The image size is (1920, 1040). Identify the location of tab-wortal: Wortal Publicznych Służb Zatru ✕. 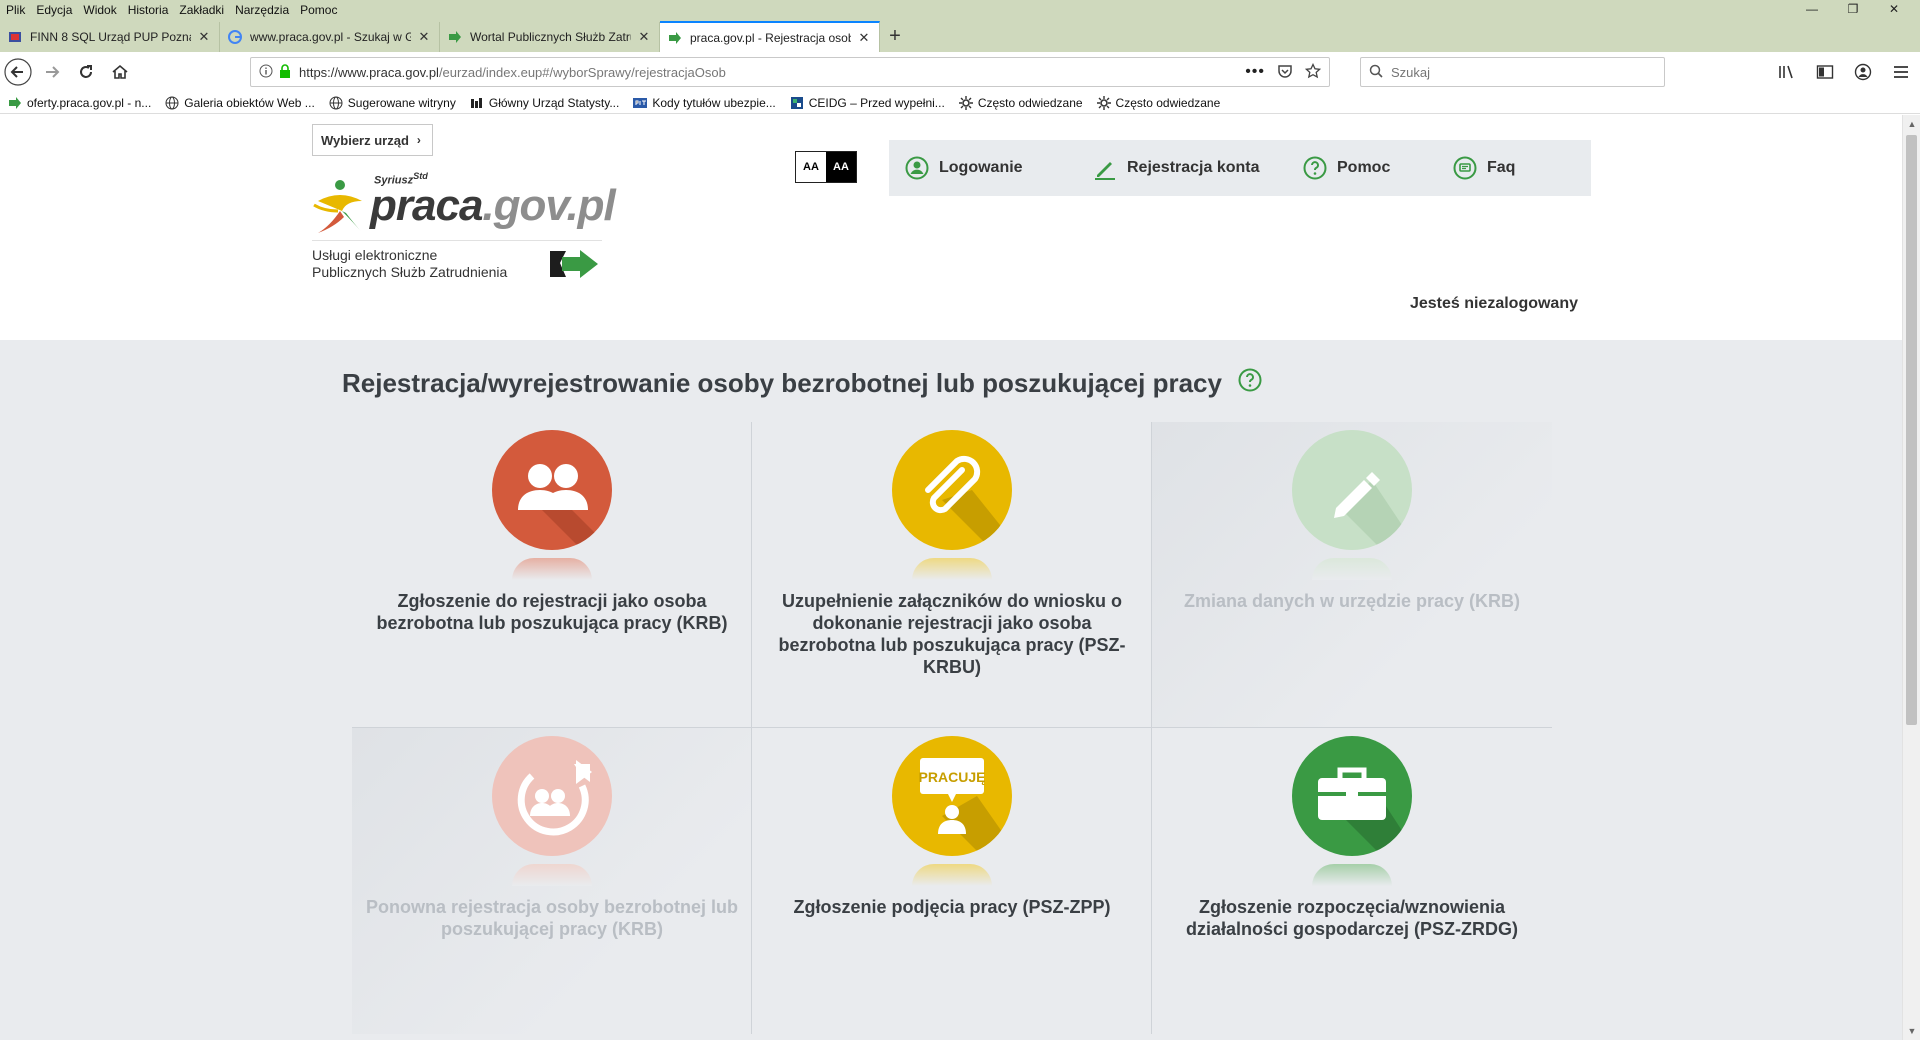
(550, 37).